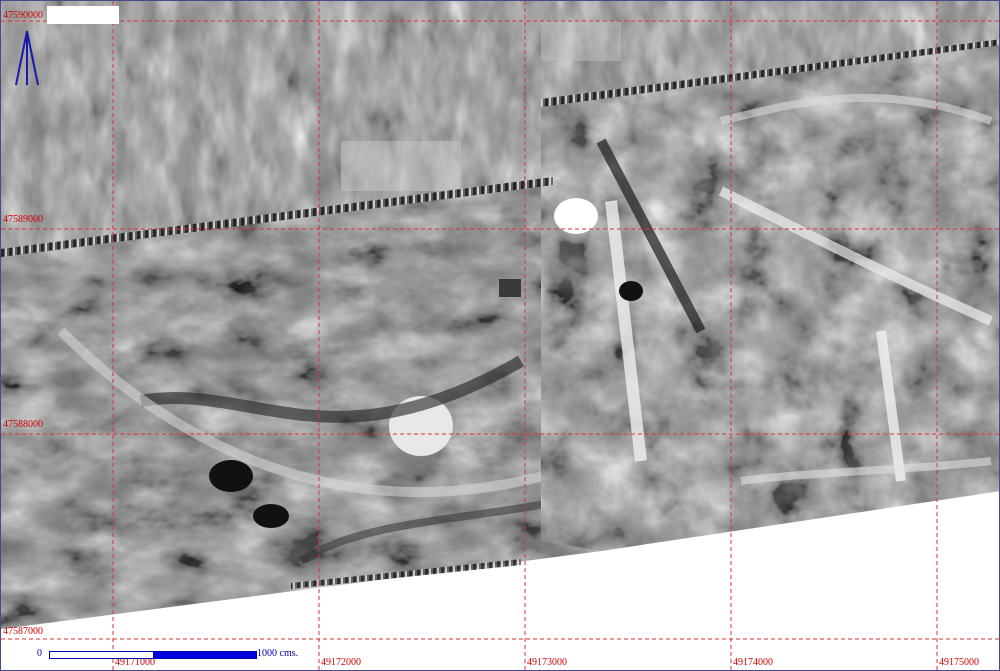 Image resolution: width=1000 pixels, height=671 pixels. Describe the element at coordinates (39, 653) in the screenshot. I see `scale-start-label: 0` at that location.